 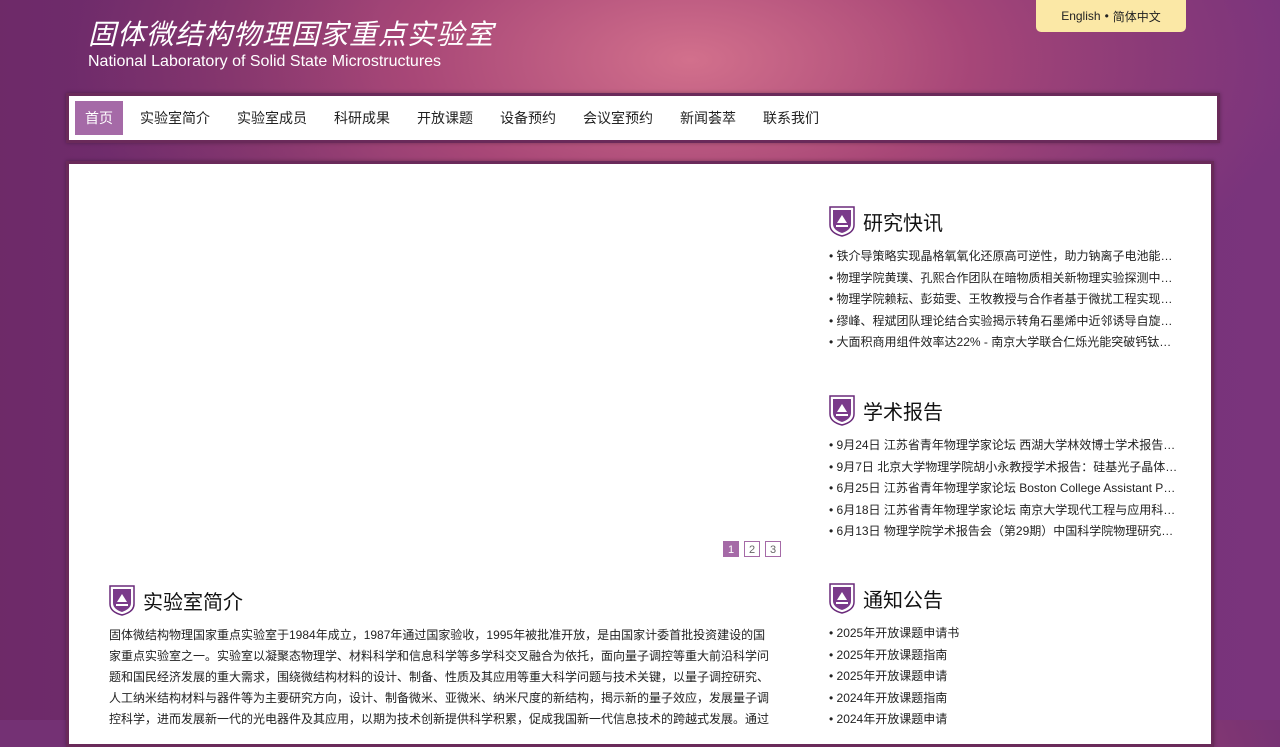 I want to click on nav-open-projects: 开放课题, so click(x=445, y=118).